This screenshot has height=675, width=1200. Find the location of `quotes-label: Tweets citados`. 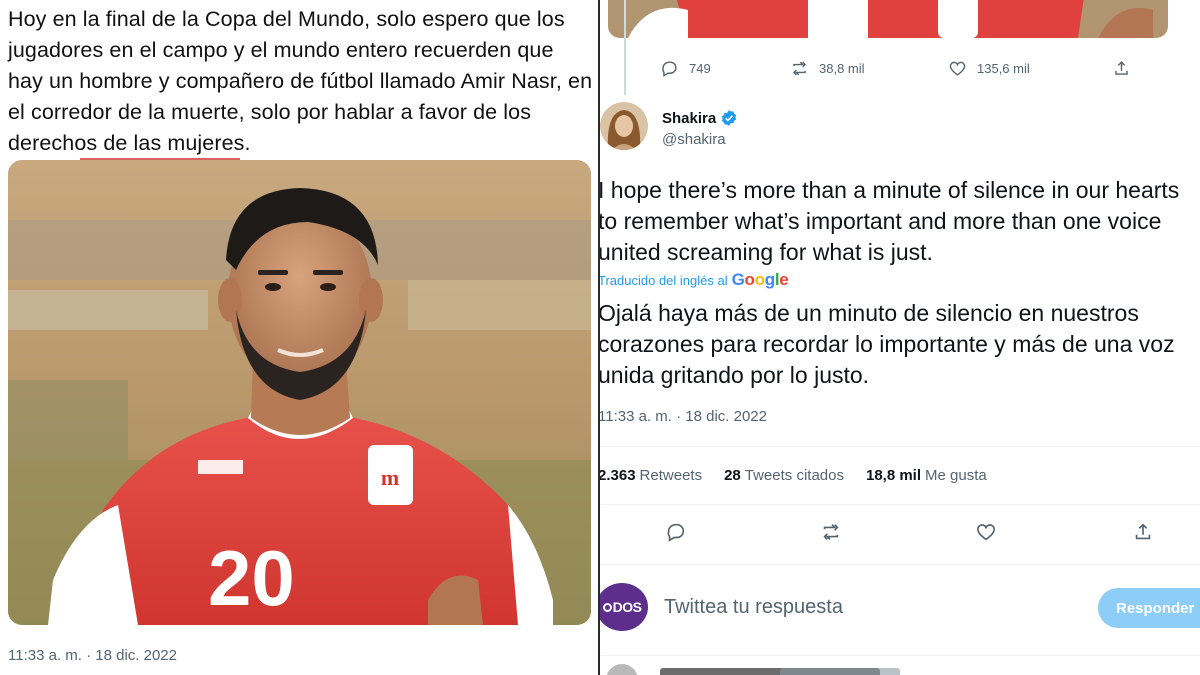

quotes-label: Tweets citados is located at coordinates (794, 475).